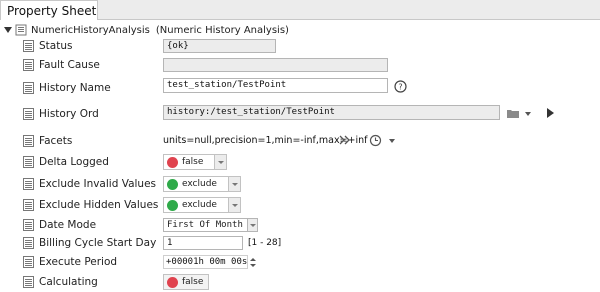 The image size is (600, 292). What do you see at coordinates (513, 115) in the screenshot?
I see `folder-icon` at bounding box center [513, 115].